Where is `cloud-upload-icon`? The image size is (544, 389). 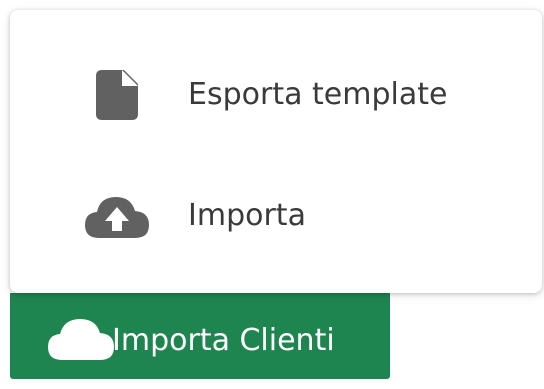
cloud-upload-icon is located at coordinates (117, 216).